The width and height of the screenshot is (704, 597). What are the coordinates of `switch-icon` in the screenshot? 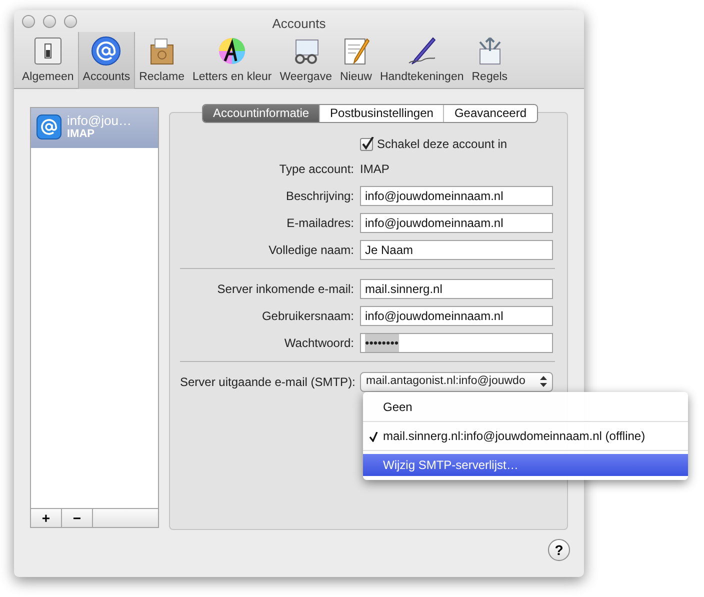 It's located at (48, 50).